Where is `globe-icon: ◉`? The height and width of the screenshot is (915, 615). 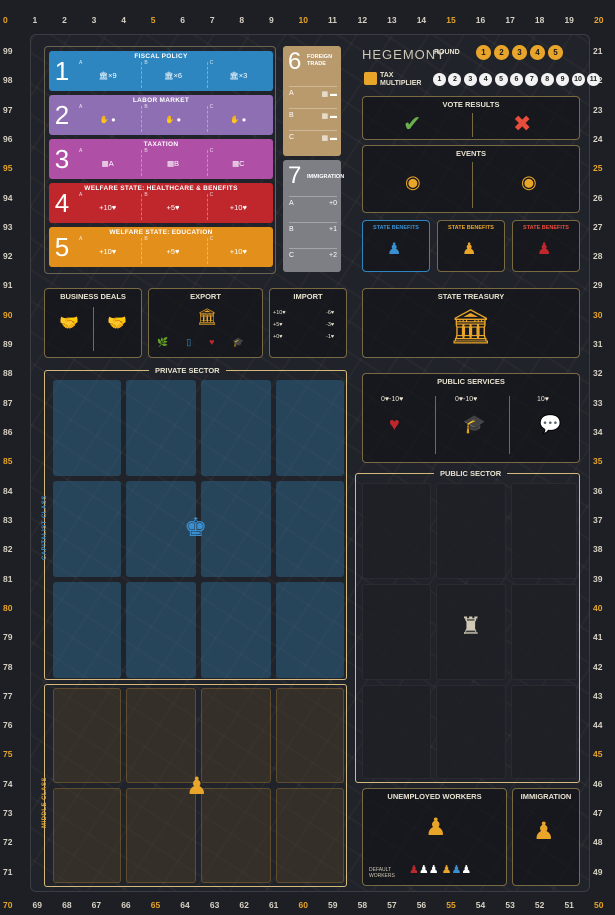 globe-icon: ◉ is located at coordinates (413, 182).